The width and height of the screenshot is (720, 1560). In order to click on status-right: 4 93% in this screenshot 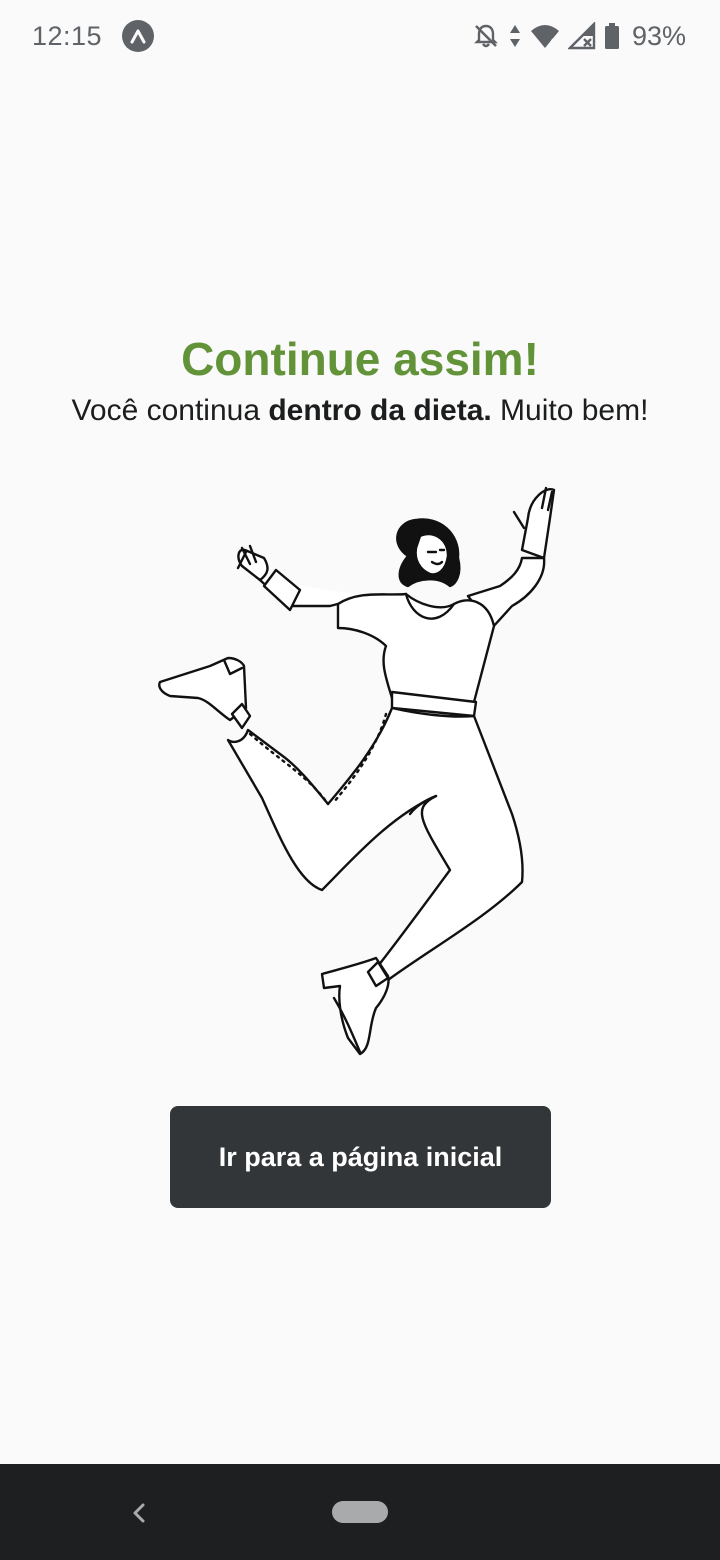, I will do `click(579, 36)`.